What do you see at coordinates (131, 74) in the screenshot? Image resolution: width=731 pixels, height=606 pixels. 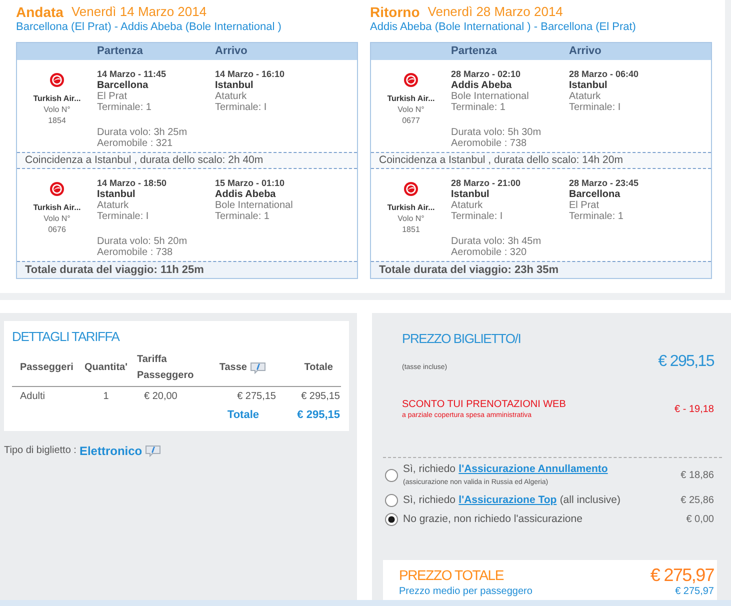 I see `datetime-text: 14 Marzo - 11:45` at bounding box center [131, 74].